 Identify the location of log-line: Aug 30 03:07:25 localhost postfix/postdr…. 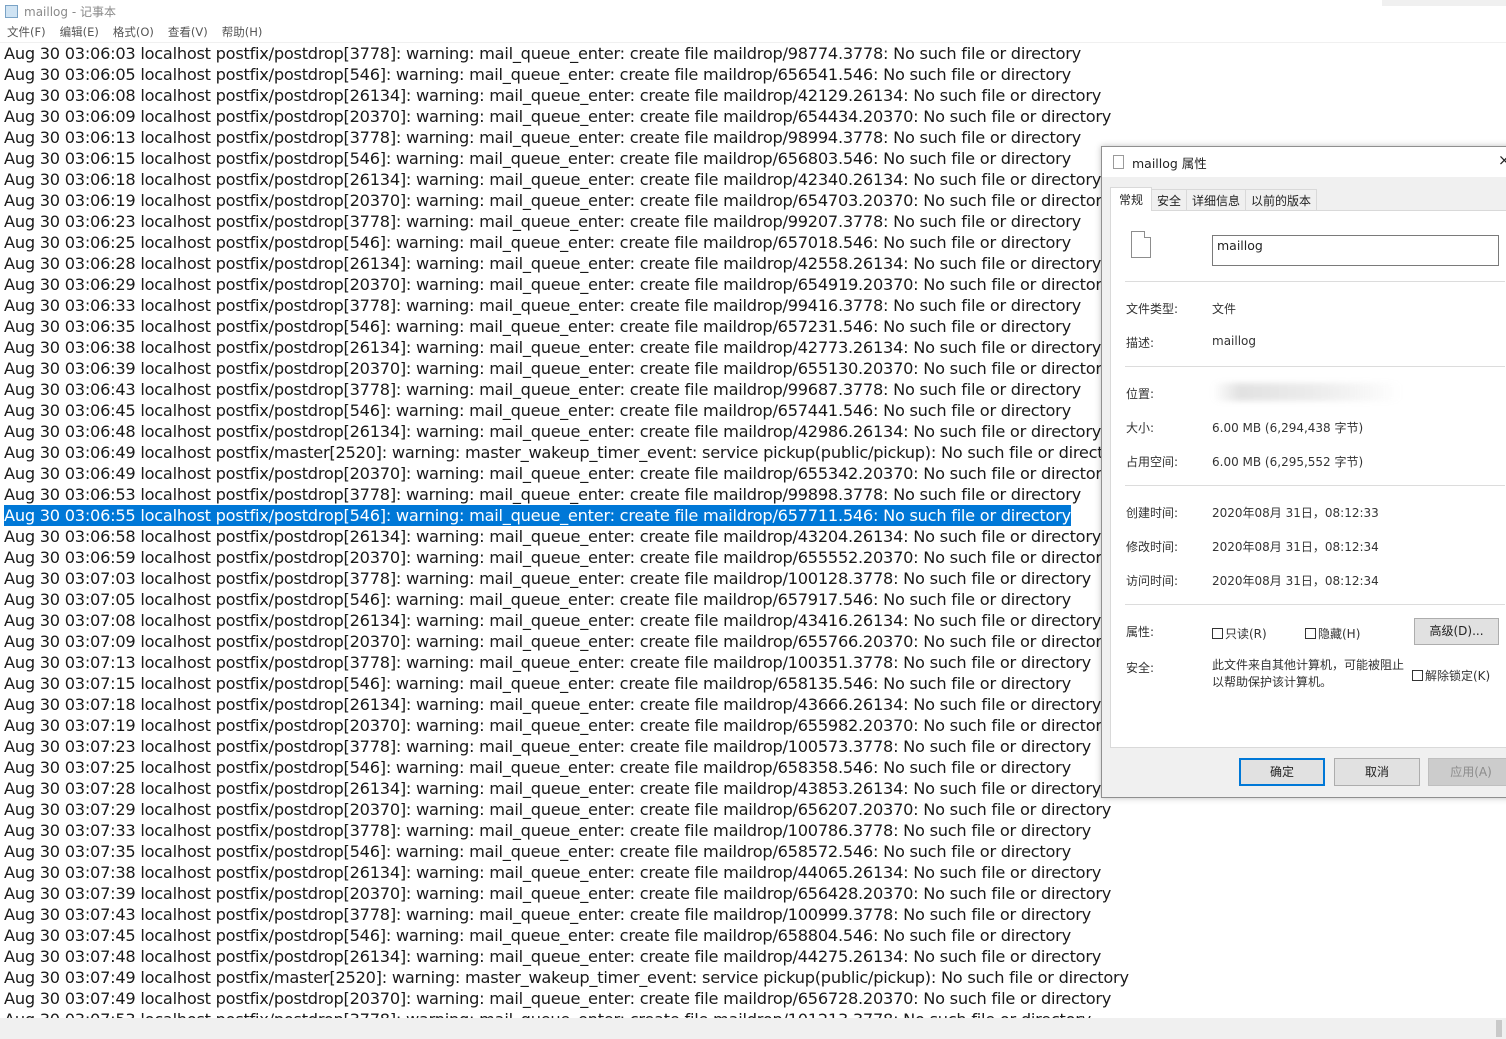
(537, 767).